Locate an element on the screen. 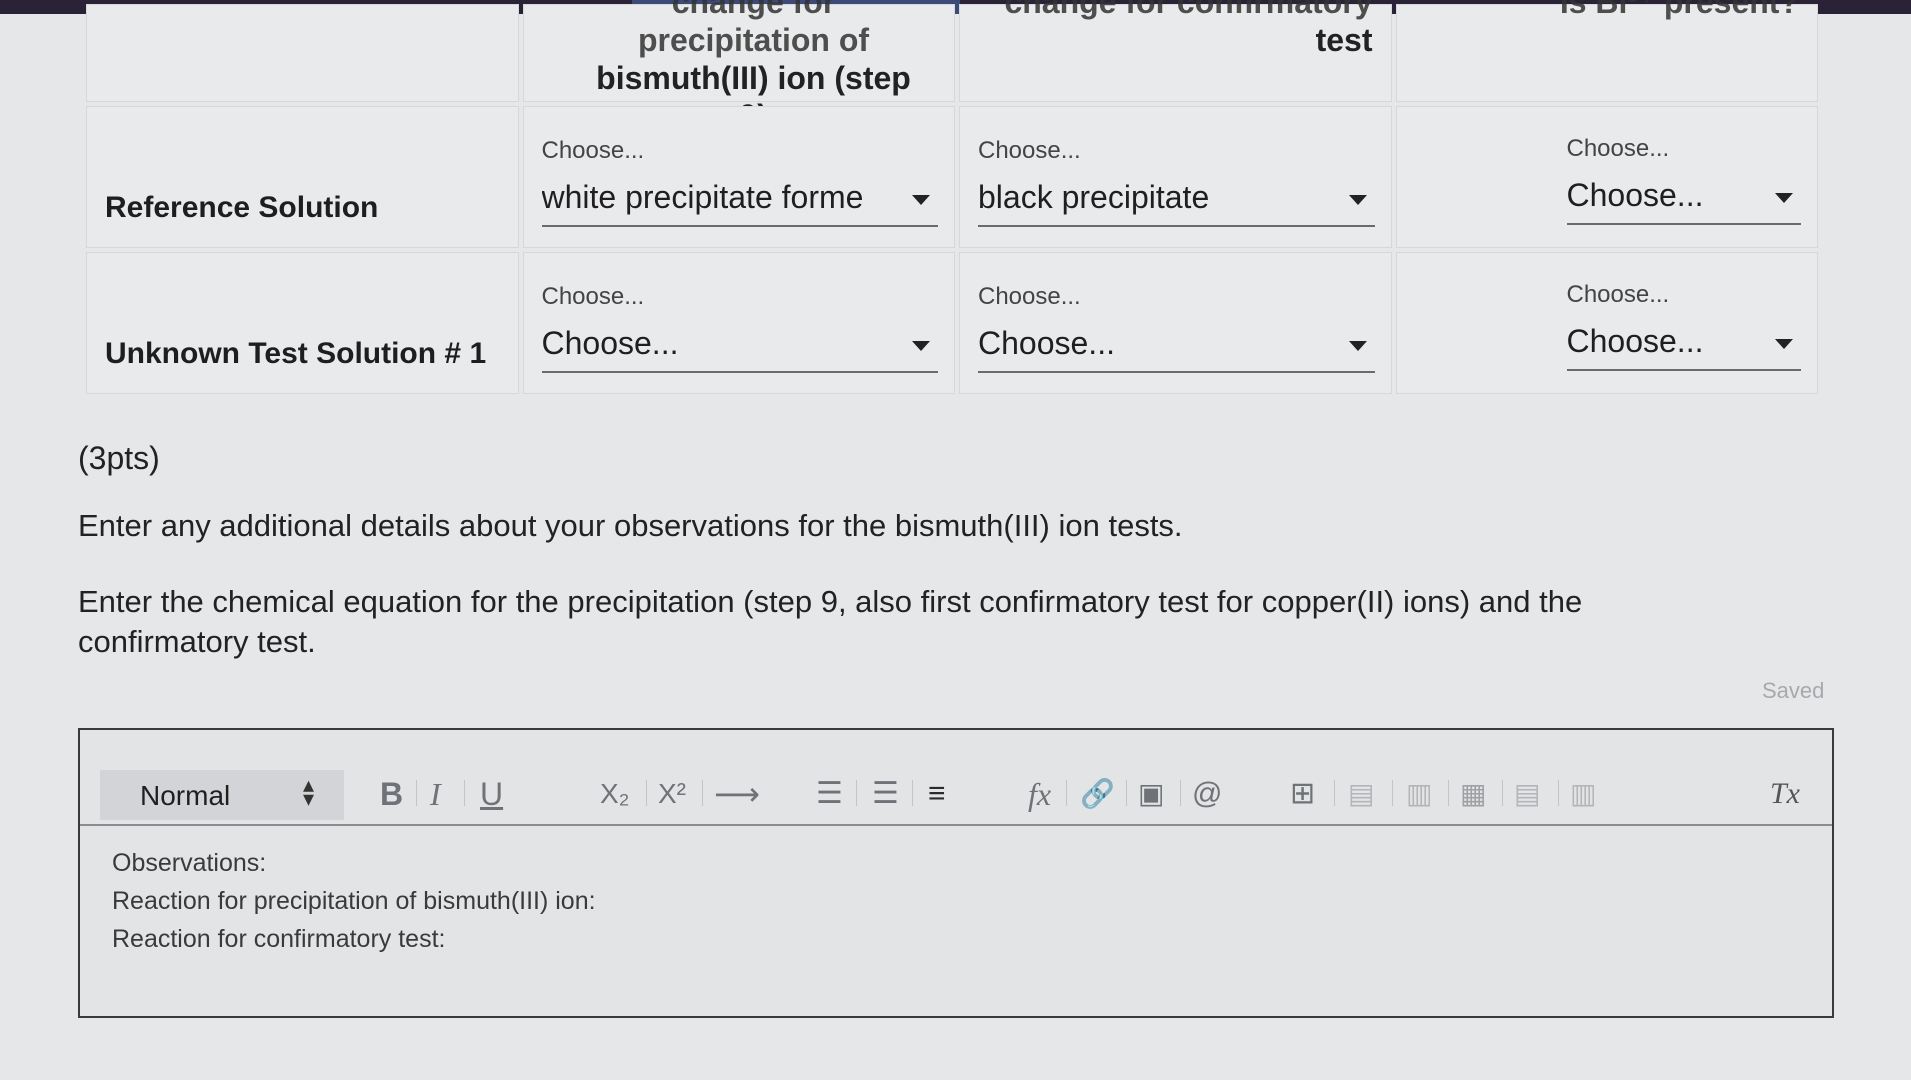 The width and height of the screenshot is (1911, 1080). unordered-list-button: ☰ is located at coordinates (885, 794).